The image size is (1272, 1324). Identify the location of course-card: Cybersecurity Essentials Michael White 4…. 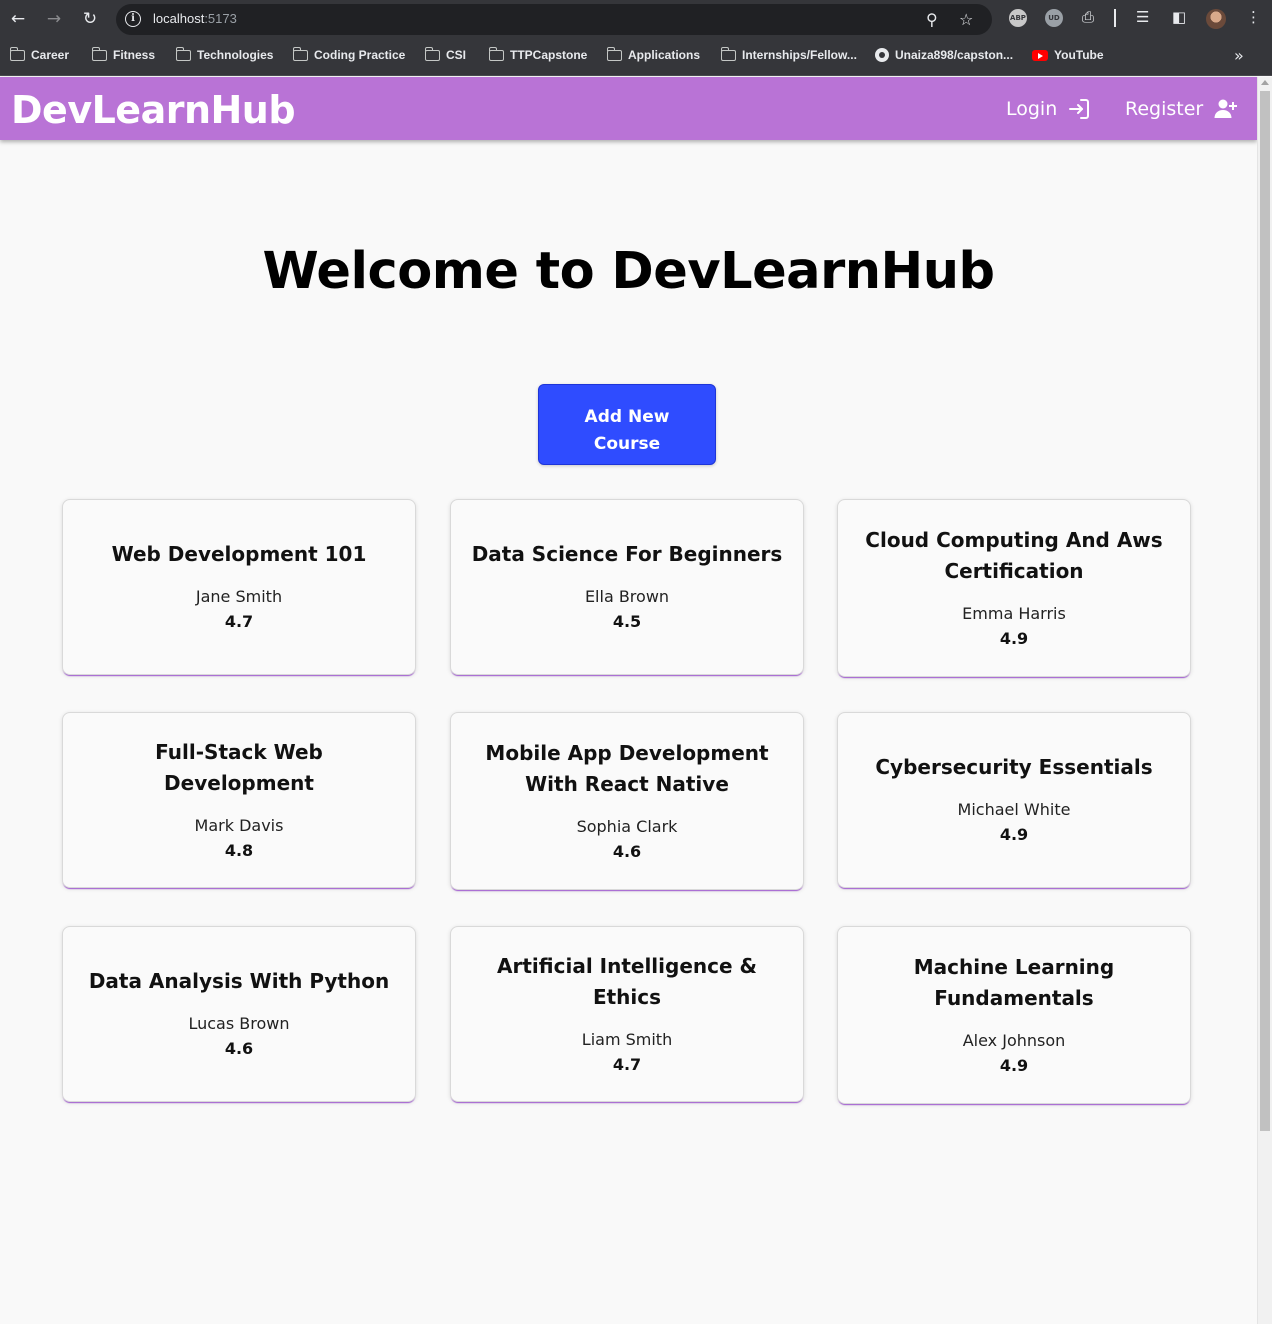
(1014, 800).